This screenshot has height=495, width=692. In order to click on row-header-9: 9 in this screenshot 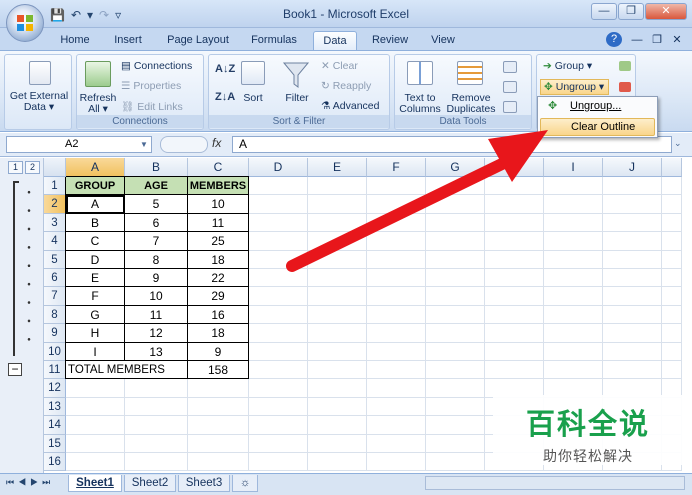, I will do `click(55, 333)`.